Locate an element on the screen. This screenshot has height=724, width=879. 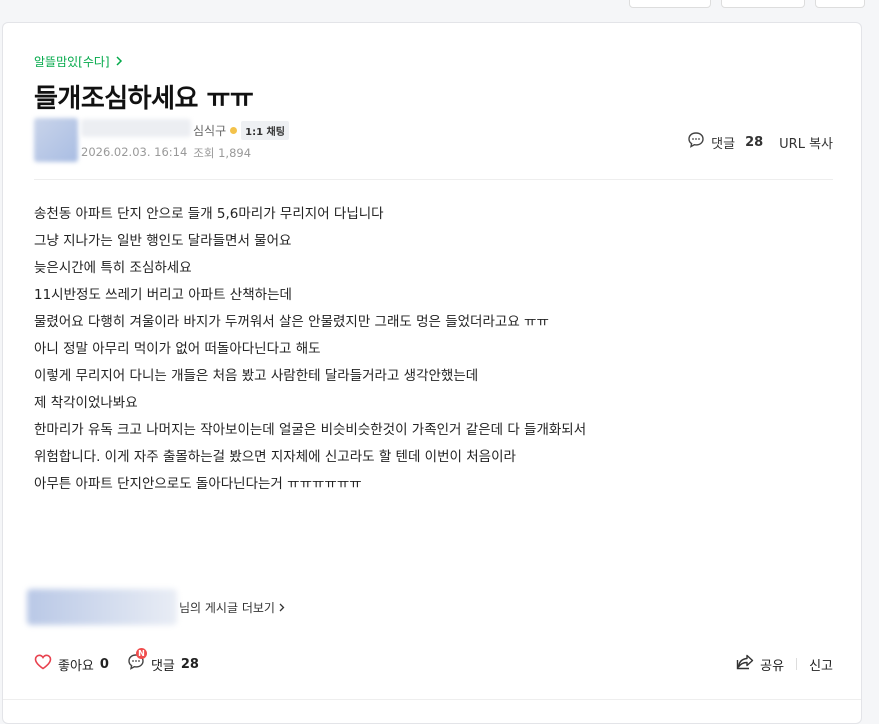
body-line: 제 착각이었나봐요 is located at coordinates (86, 403).